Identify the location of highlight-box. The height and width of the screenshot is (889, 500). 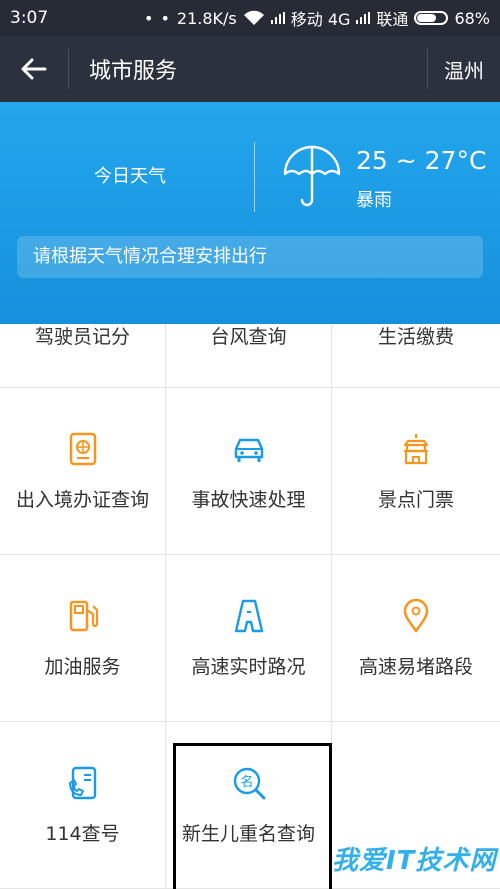
(252, 816).